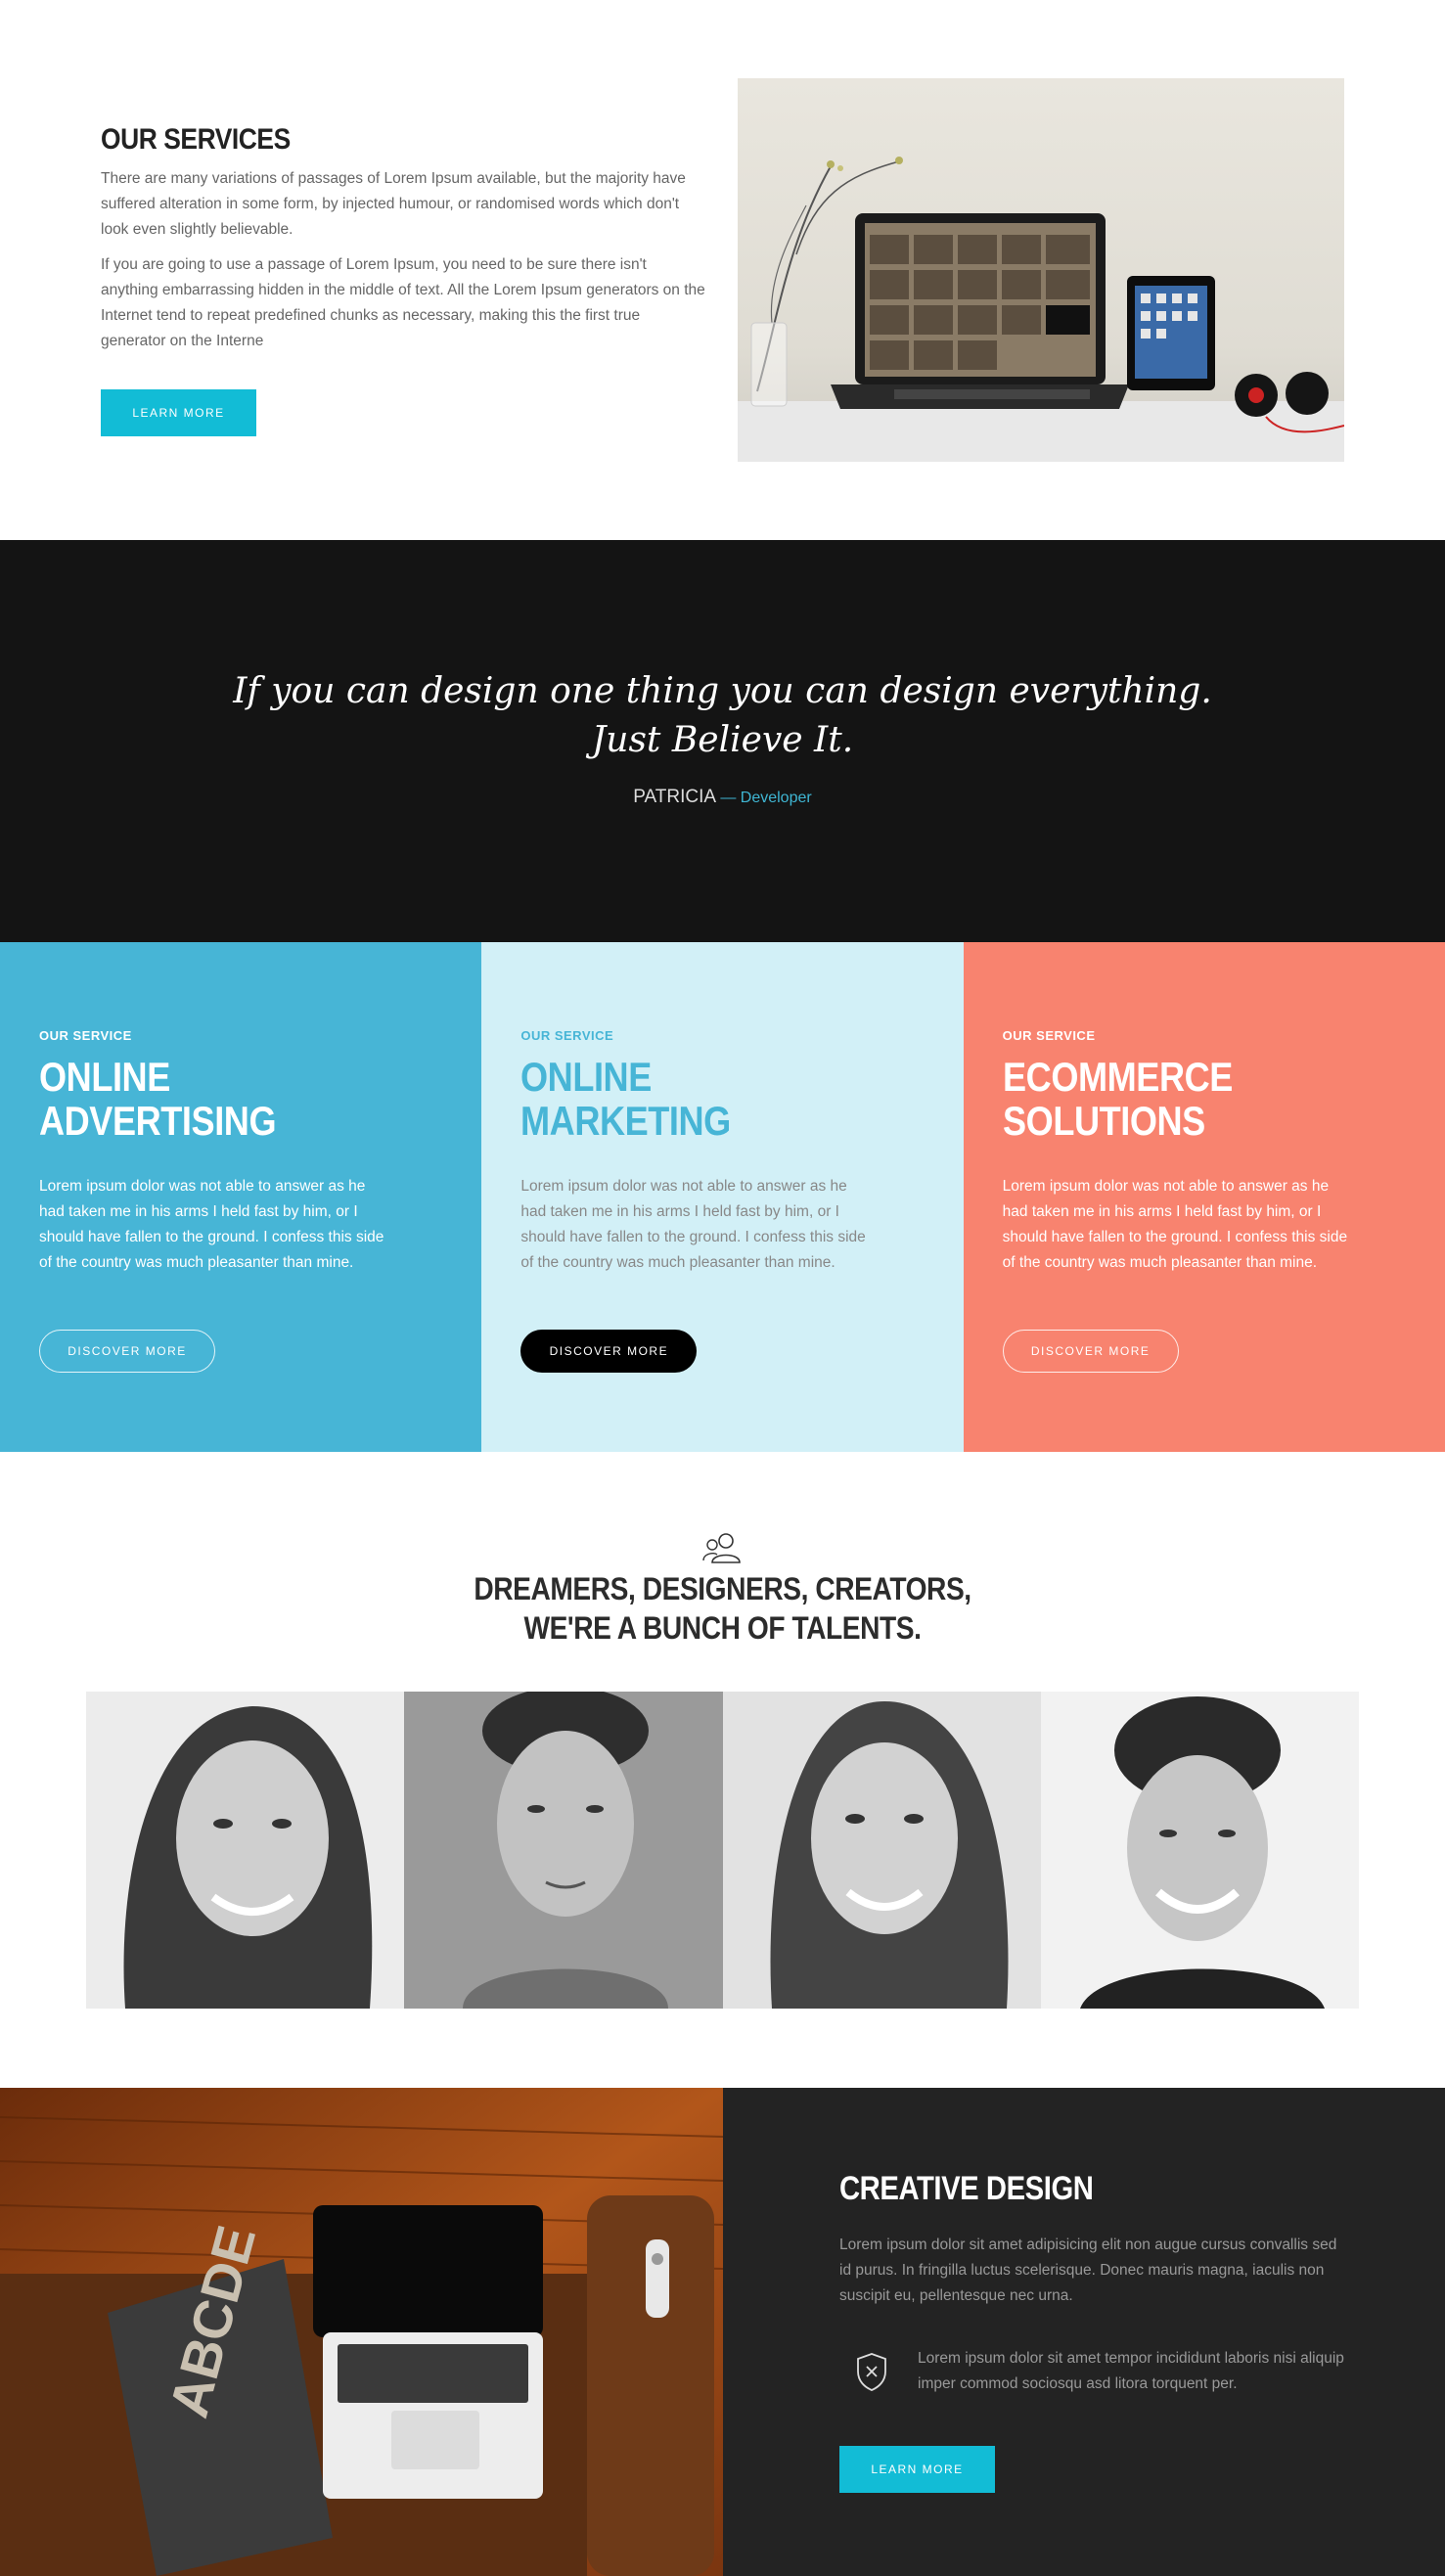  I want to click on shield-x-icon, so click(871, 2372).